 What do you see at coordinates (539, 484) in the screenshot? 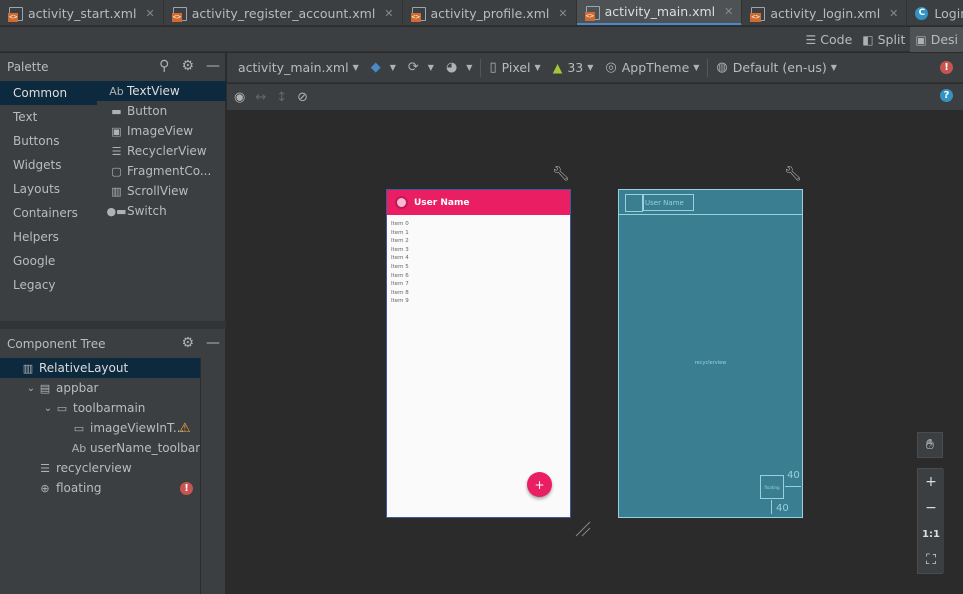
I see `preview-fab: +` at bounding box center [539, 484].